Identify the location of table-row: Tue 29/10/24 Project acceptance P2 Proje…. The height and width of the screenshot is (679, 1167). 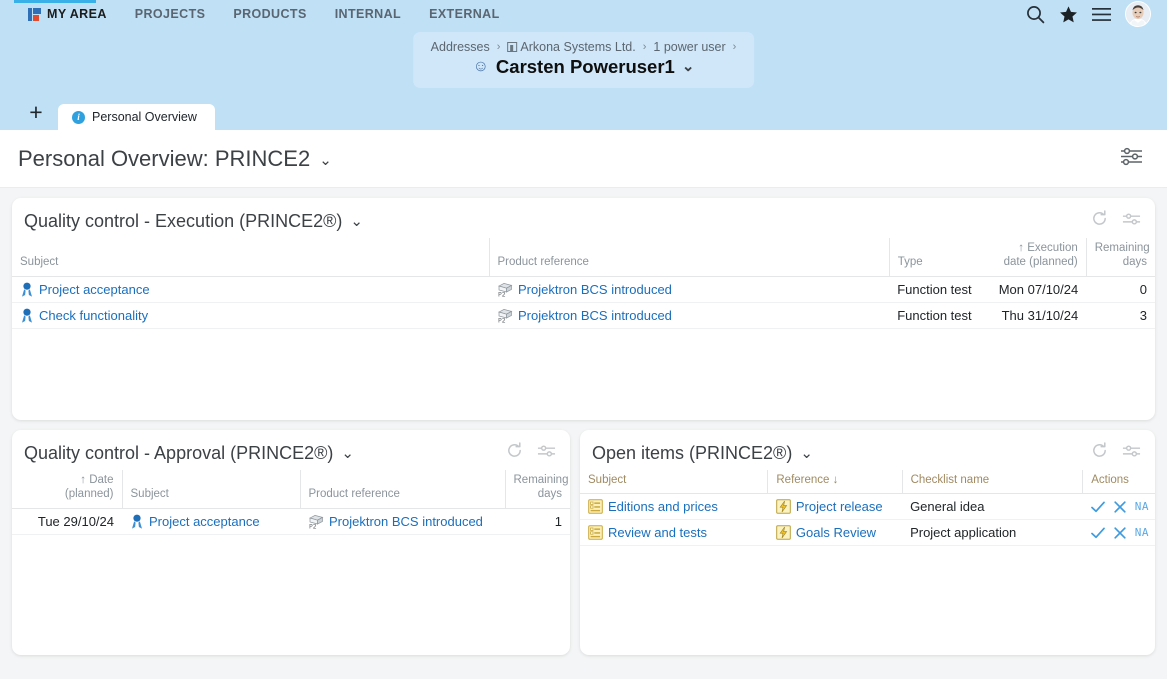
(291, 521).